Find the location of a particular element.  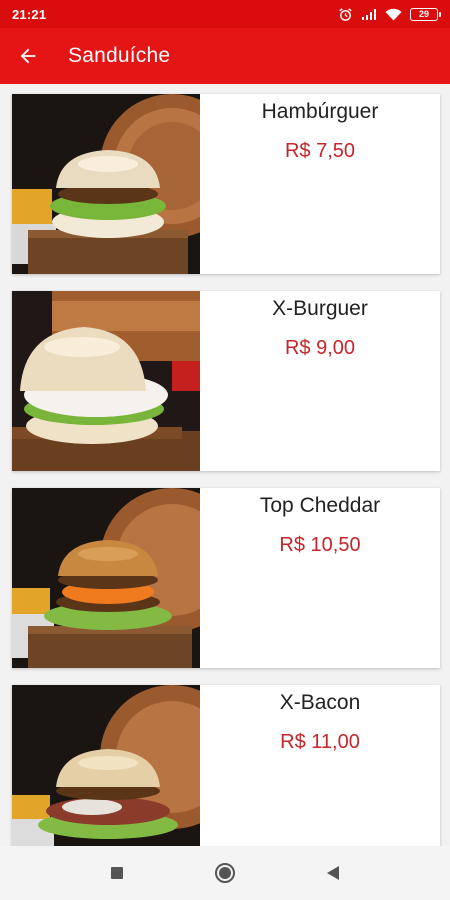

wifi-icon is located at coordinates (393, 14).